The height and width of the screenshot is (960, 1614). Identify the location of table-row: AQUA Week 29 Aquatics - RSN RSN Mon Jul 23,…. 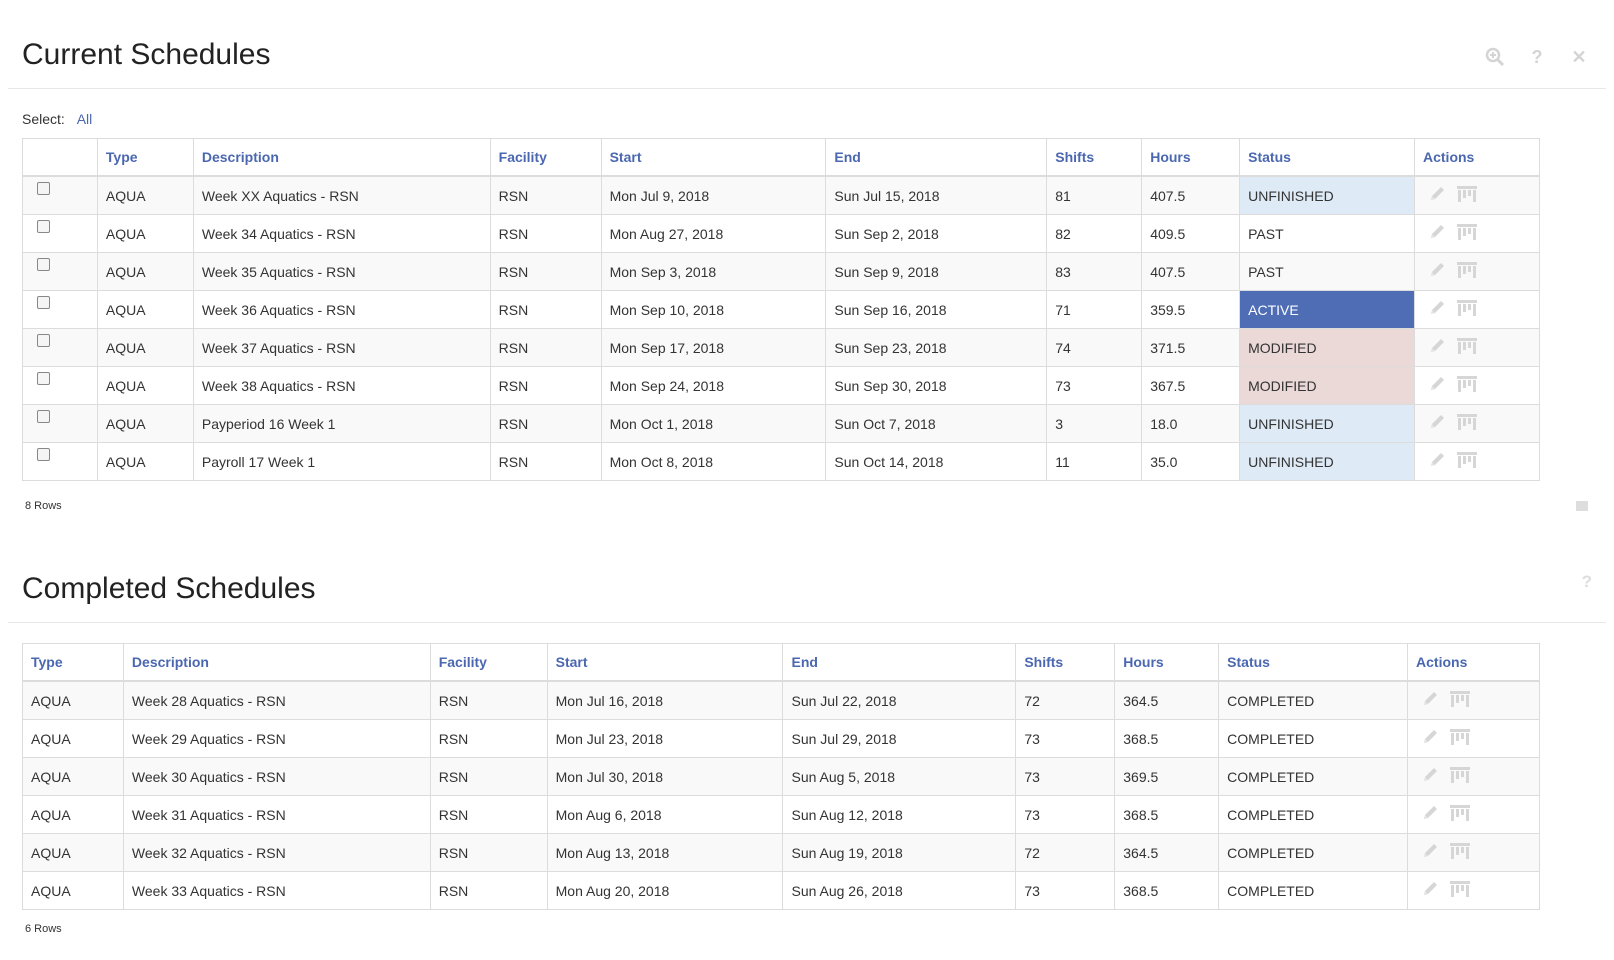
(781, 738).